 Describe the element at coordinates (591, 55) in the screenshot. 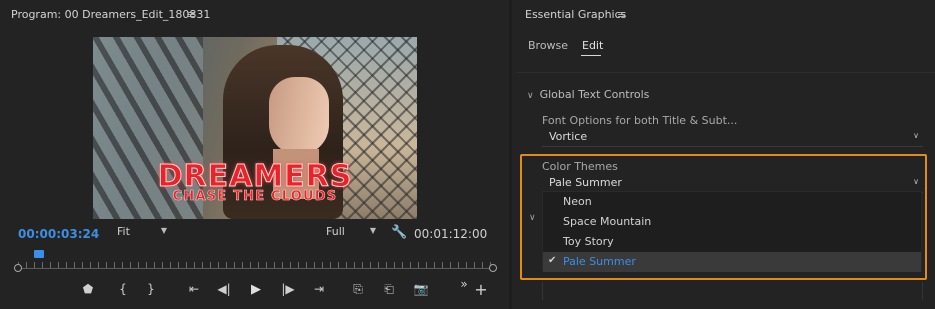

I see `active-tab-indicator` at that location.